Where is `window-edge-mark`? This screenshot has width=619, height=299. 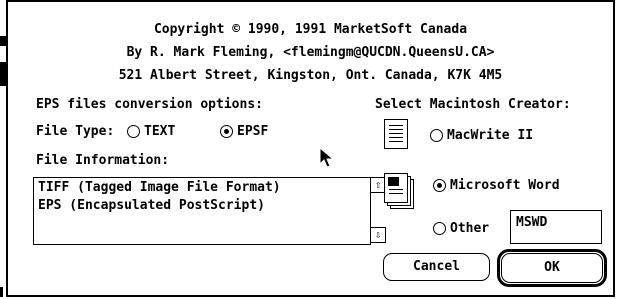 window-edge-mark is located at coordinates (1, 292).